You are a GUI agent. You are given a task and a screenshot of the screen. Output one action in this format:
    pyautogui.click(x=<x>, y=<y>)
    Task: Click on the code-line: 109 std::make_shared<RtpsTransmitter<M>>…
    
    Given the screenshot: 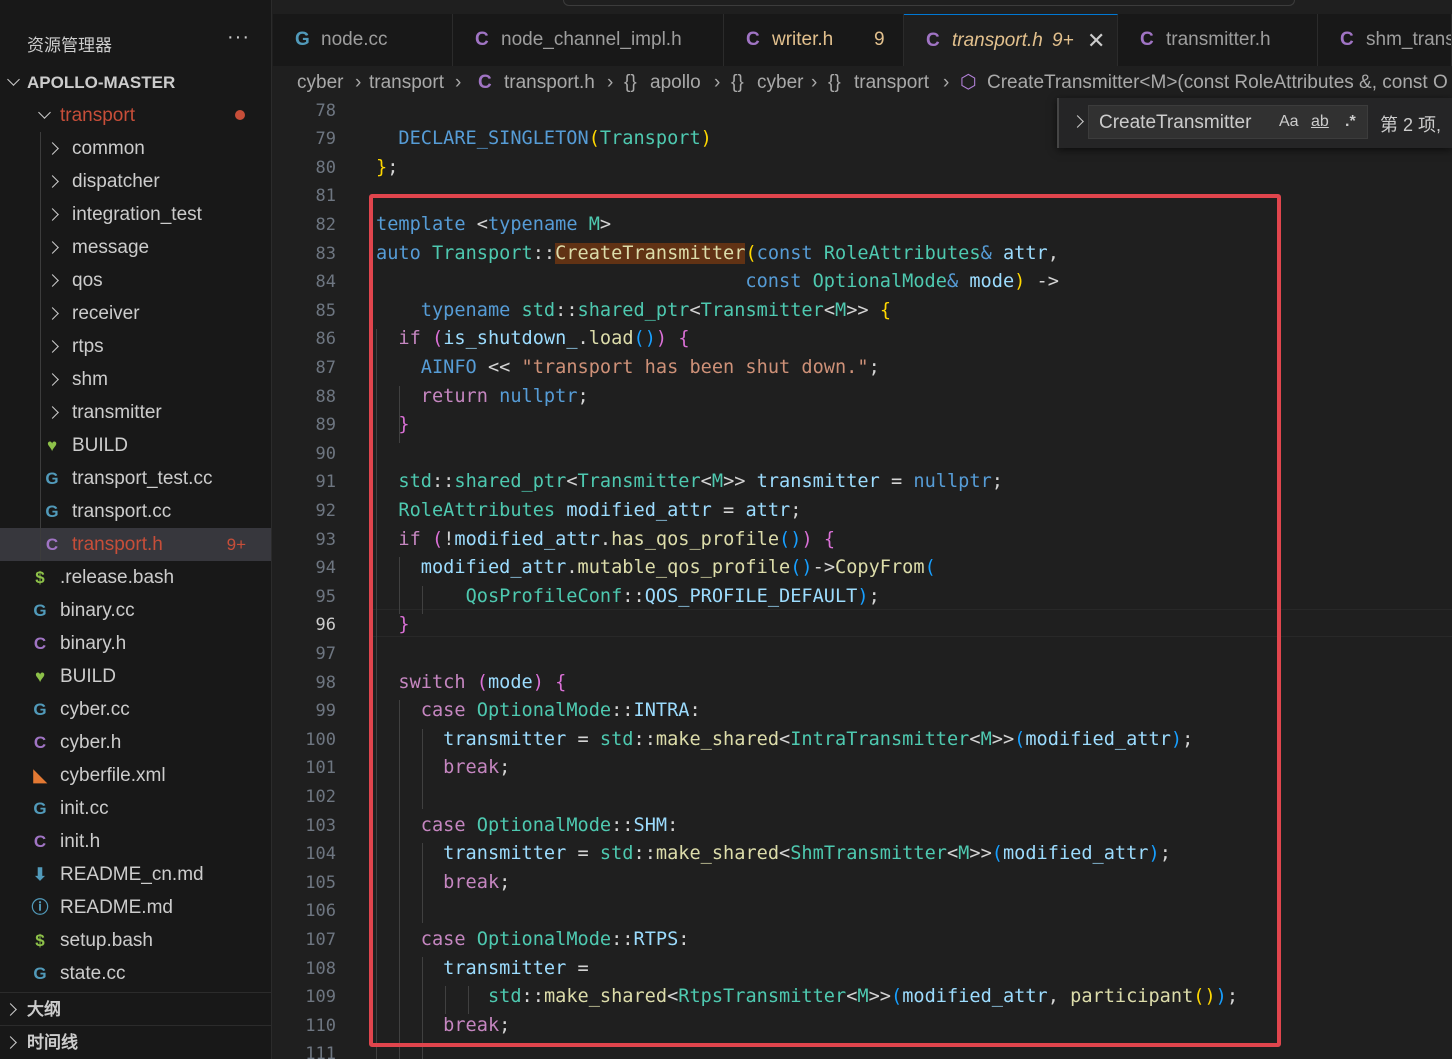 What is the action you would take?
    pyautogui.click(x=862, y=997)
    